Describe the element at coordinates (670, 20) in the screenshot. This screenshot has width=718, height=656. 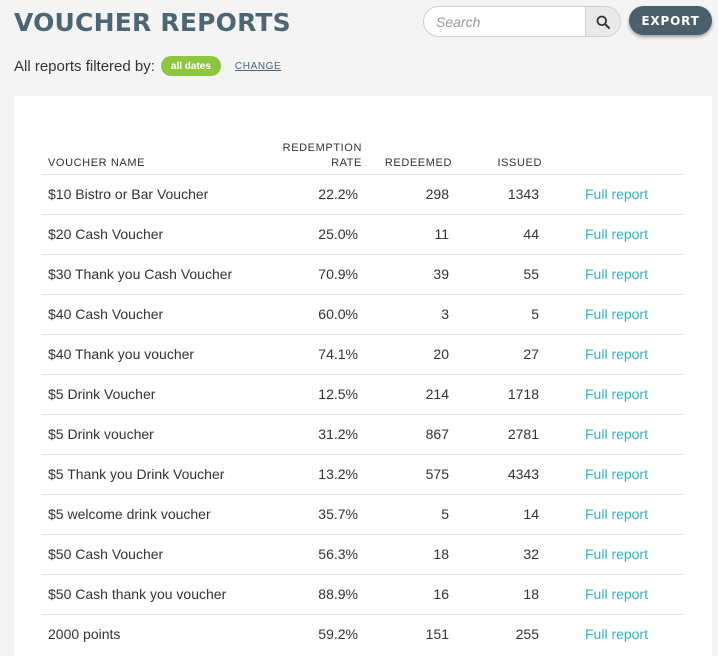
I see `export-button: EXPORT` at that location.